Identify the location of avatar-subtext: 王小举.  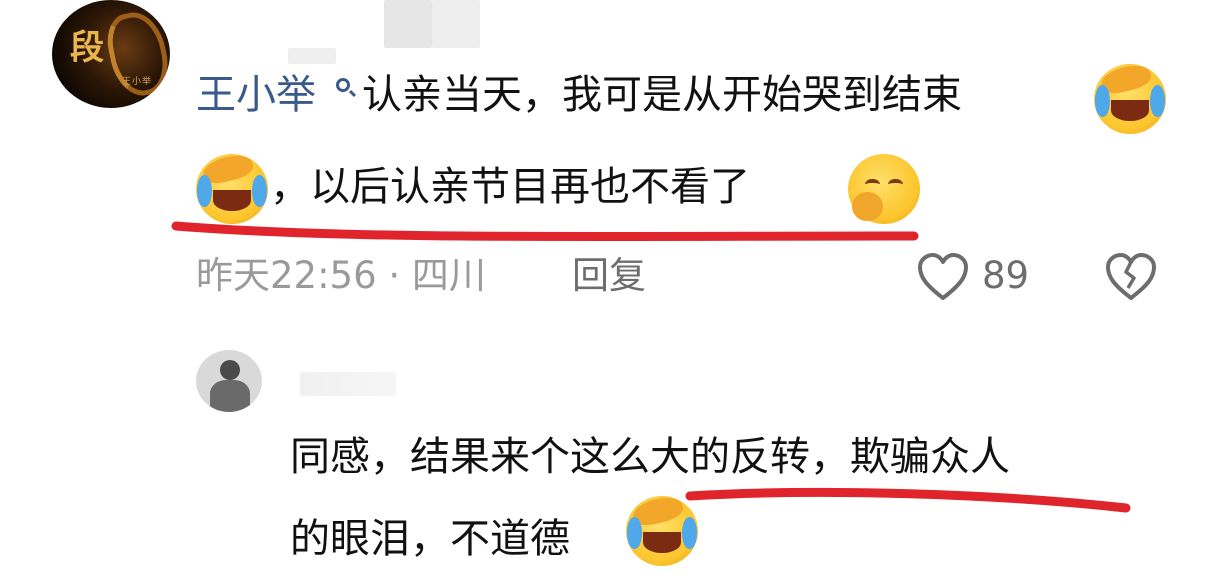
(137, 82).